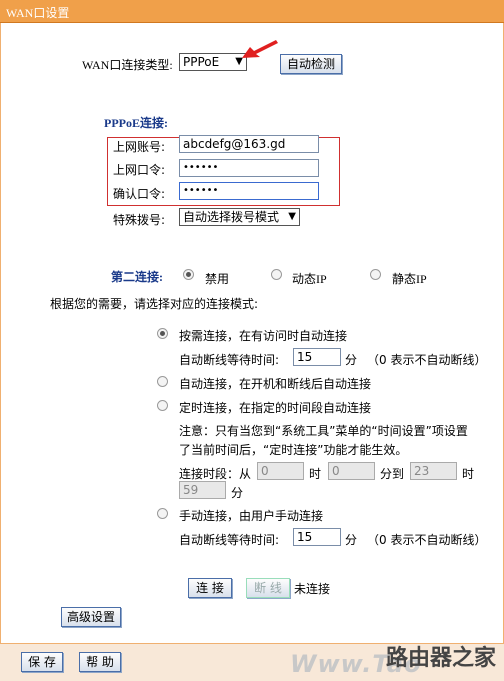 Image resolution: width=504 pixels, height=681 pixels. I want to click on to-hour-unit: 时, so click(468, 474).